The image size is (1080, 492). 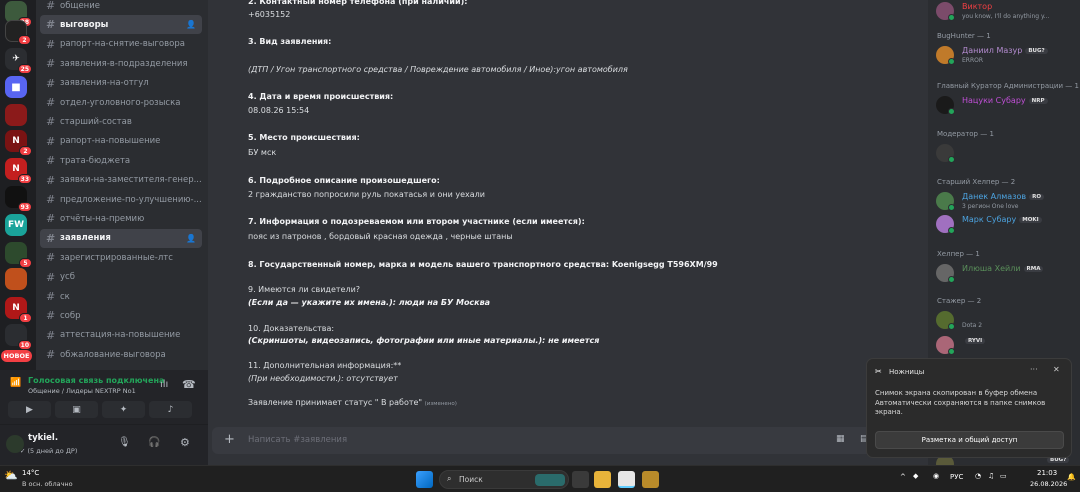 I want to click on server-icon: FW, so click(x=16, y=225).